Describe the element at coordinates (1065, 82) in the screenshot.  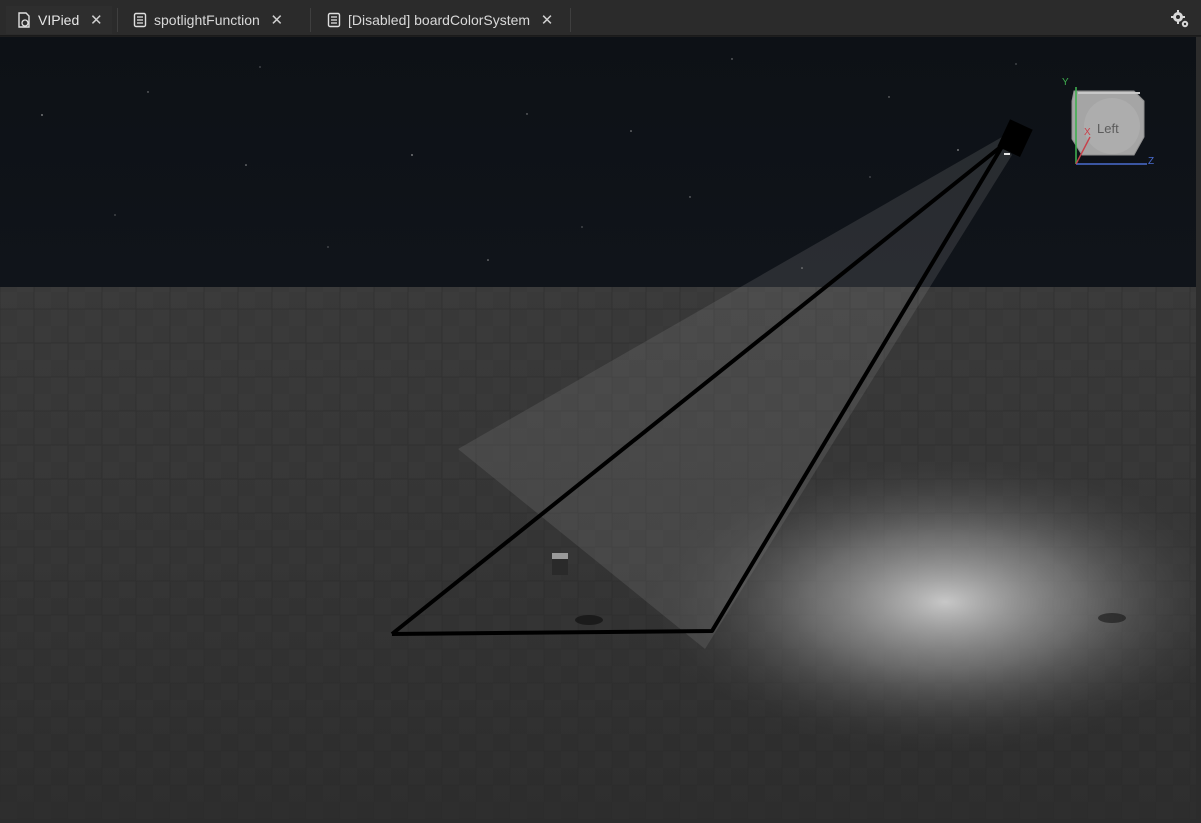
I see `axis-y-label: Y` at that location.